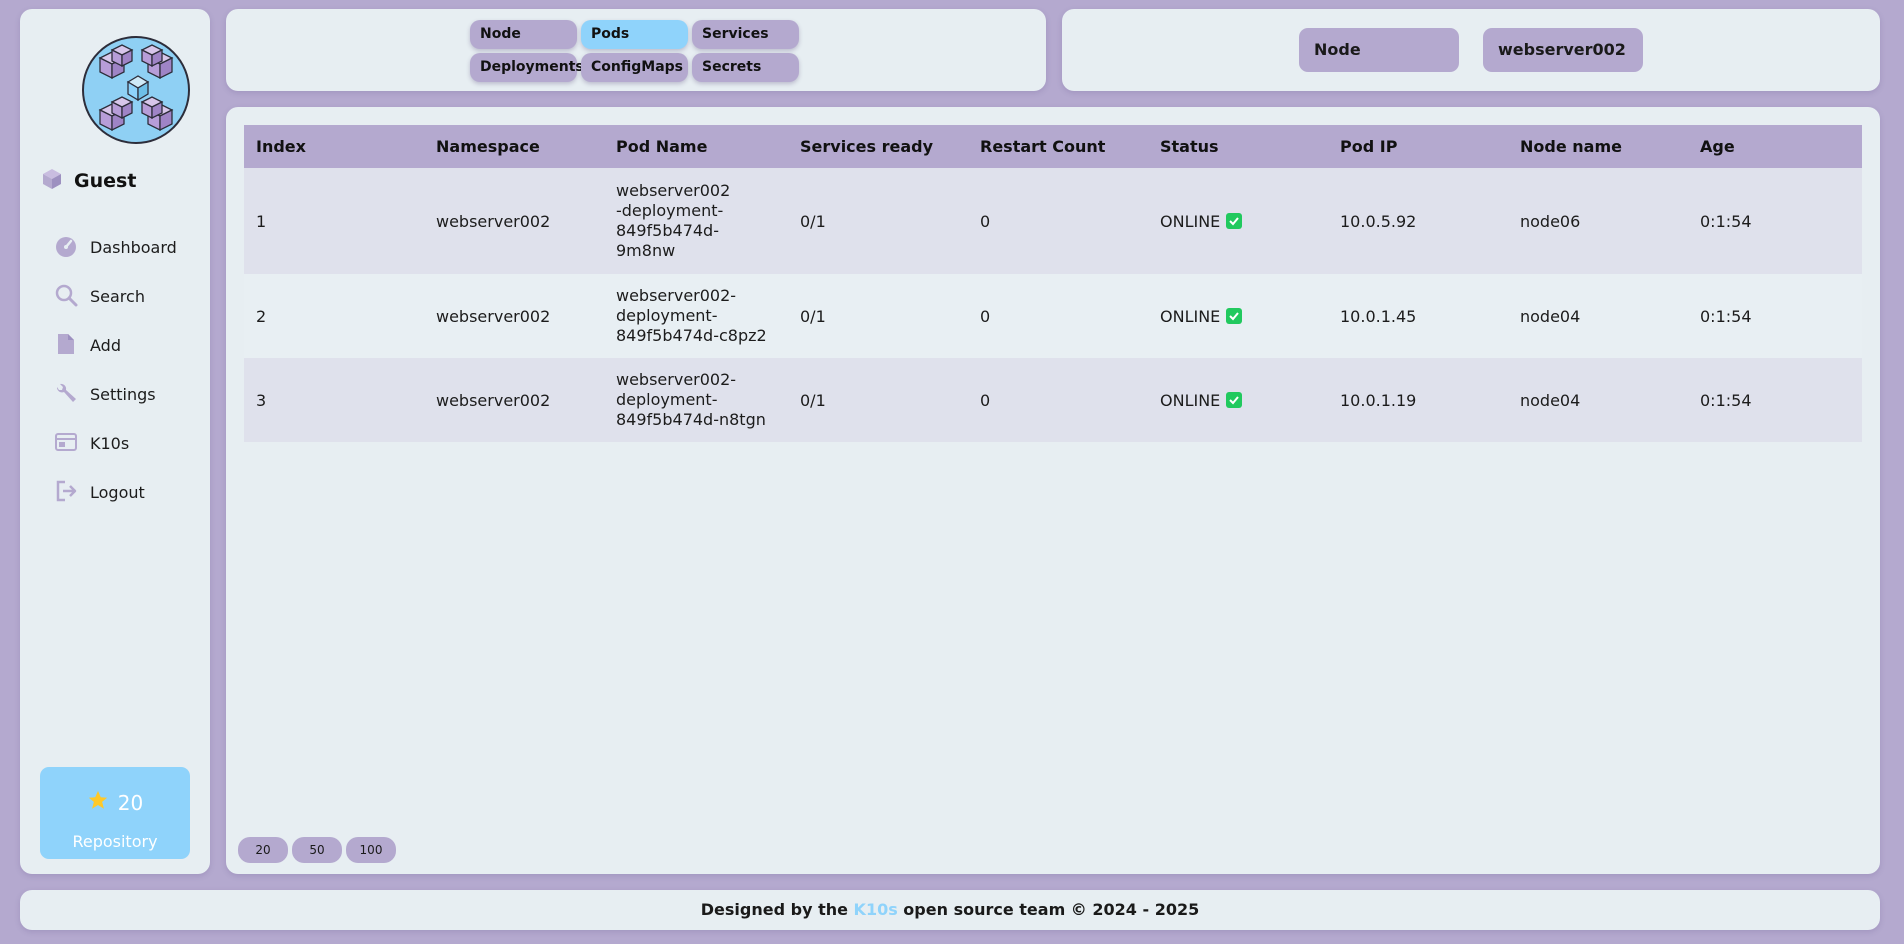 This screenshot has height=944, width=1904. Describe the element at coordinates (1238, 146) in the screenshot. I see `column-header-status: Status` at that location.